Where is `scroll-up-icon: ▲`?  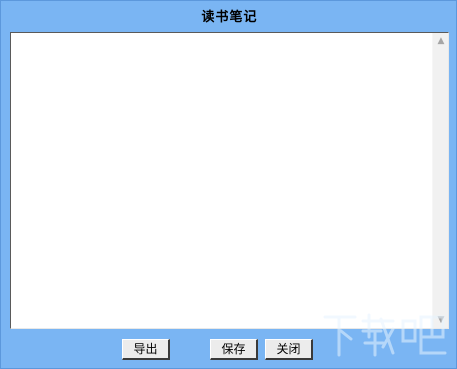
scroll-up-icon: ▲ is located at coordinates (441, 41).